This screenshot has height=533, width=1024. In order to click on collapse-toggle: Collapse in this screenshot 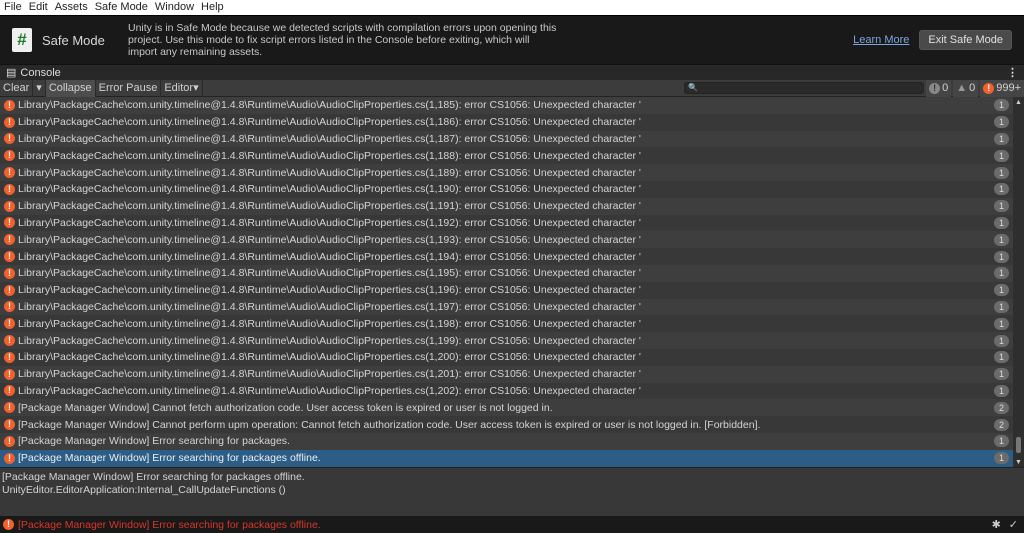, I will do `click(70, 88)`.